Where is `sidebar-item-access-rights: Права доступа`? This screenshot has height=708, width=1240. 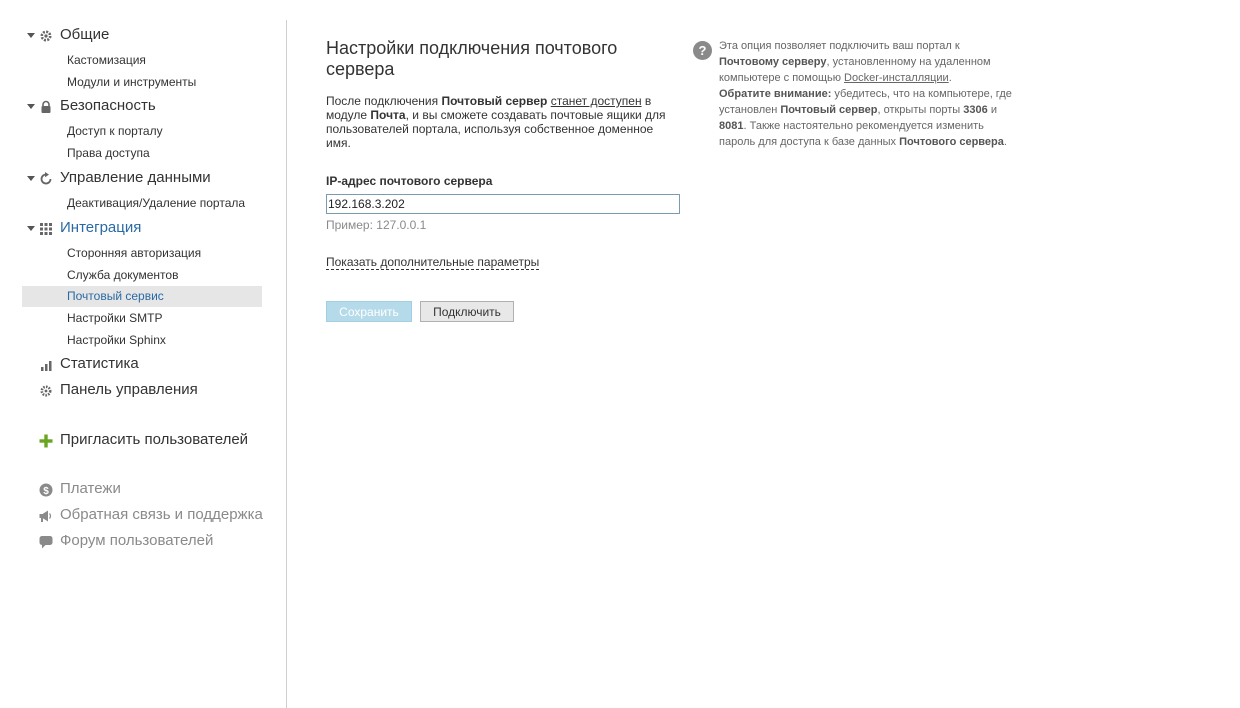
sidebar-item-access-rights: Права доступа is located at coordinates (142, 153).